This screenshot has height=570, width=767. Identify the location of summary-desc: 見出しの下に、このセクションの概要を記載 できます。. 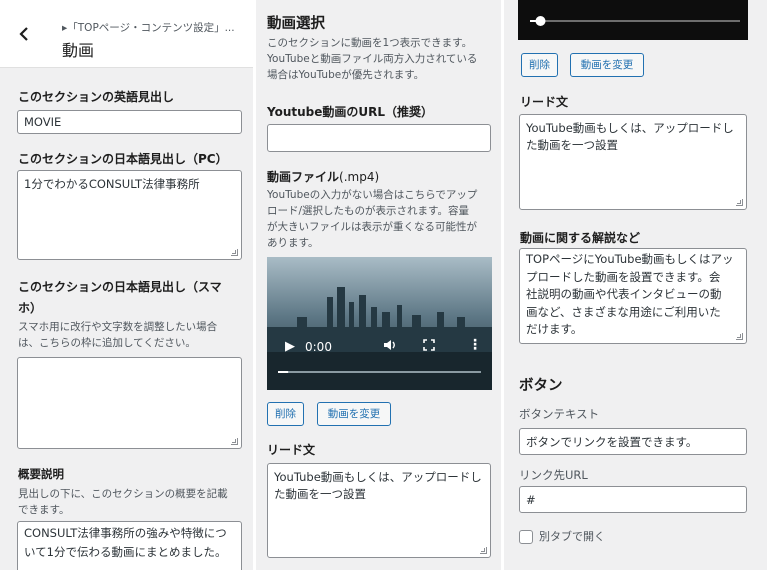
(134, 502).